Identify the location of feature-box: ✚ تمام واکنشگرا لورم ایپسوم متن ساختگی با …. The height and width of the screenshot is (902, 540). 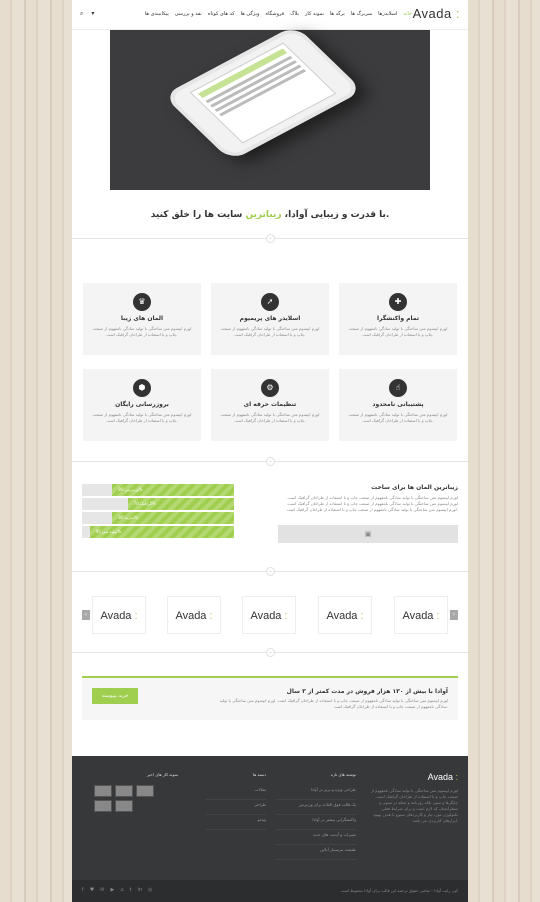
(398, 319).